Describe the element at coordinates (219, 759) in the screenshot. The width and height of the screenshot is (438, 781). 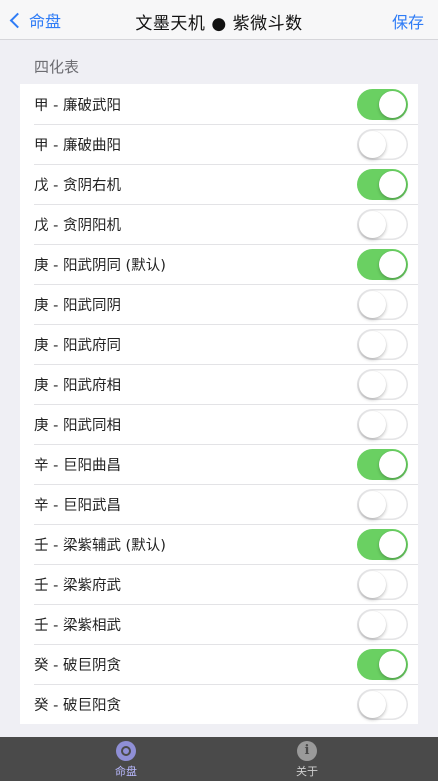
I see `tab-bar: 命盘 i 关于` at that location.